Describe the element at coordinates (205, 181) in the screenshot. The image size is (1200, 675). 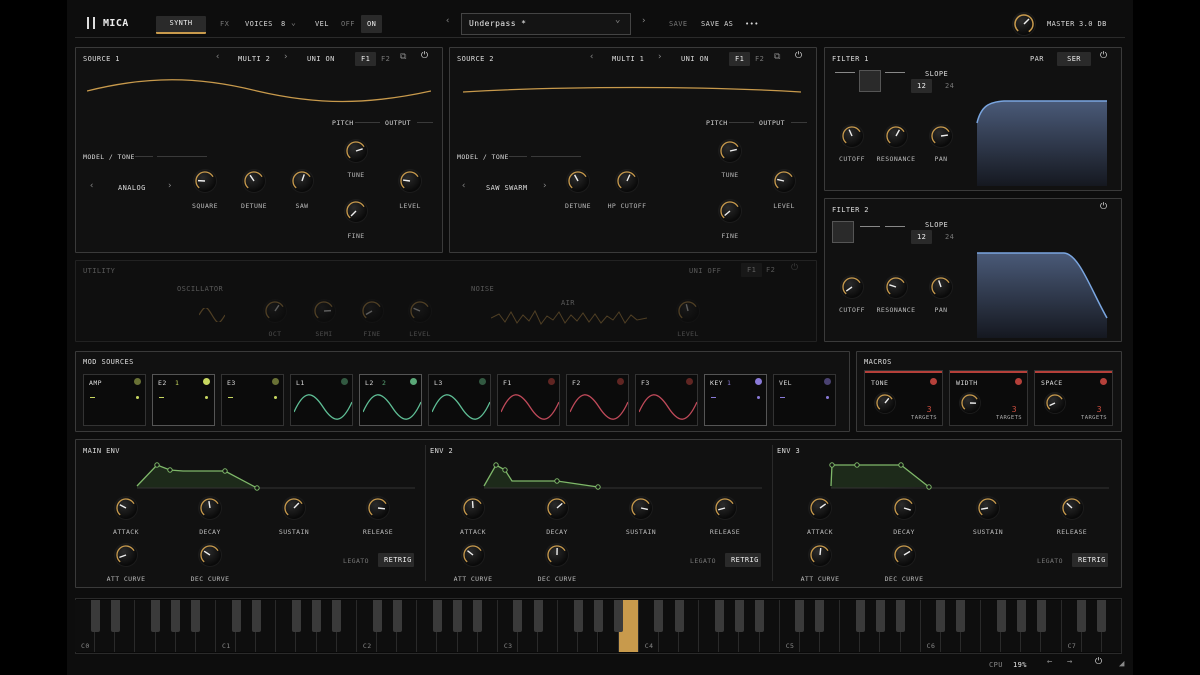
I see `square-knob` at that location.